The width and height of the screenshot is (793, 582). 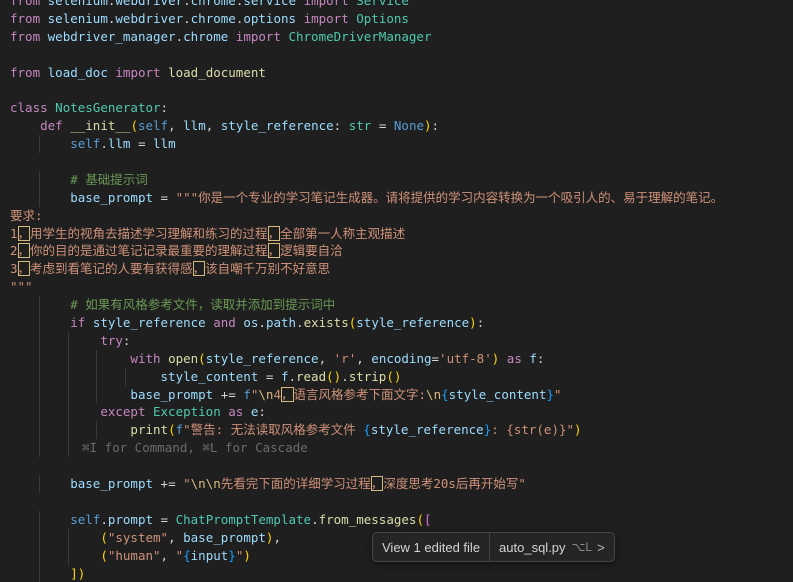 What do you see at coordinates (396, 448) in the screenshot?
I see `inline-command-hint: ⌘I for Command, ⌘L for Cascade` at bounding box center [396, 448].